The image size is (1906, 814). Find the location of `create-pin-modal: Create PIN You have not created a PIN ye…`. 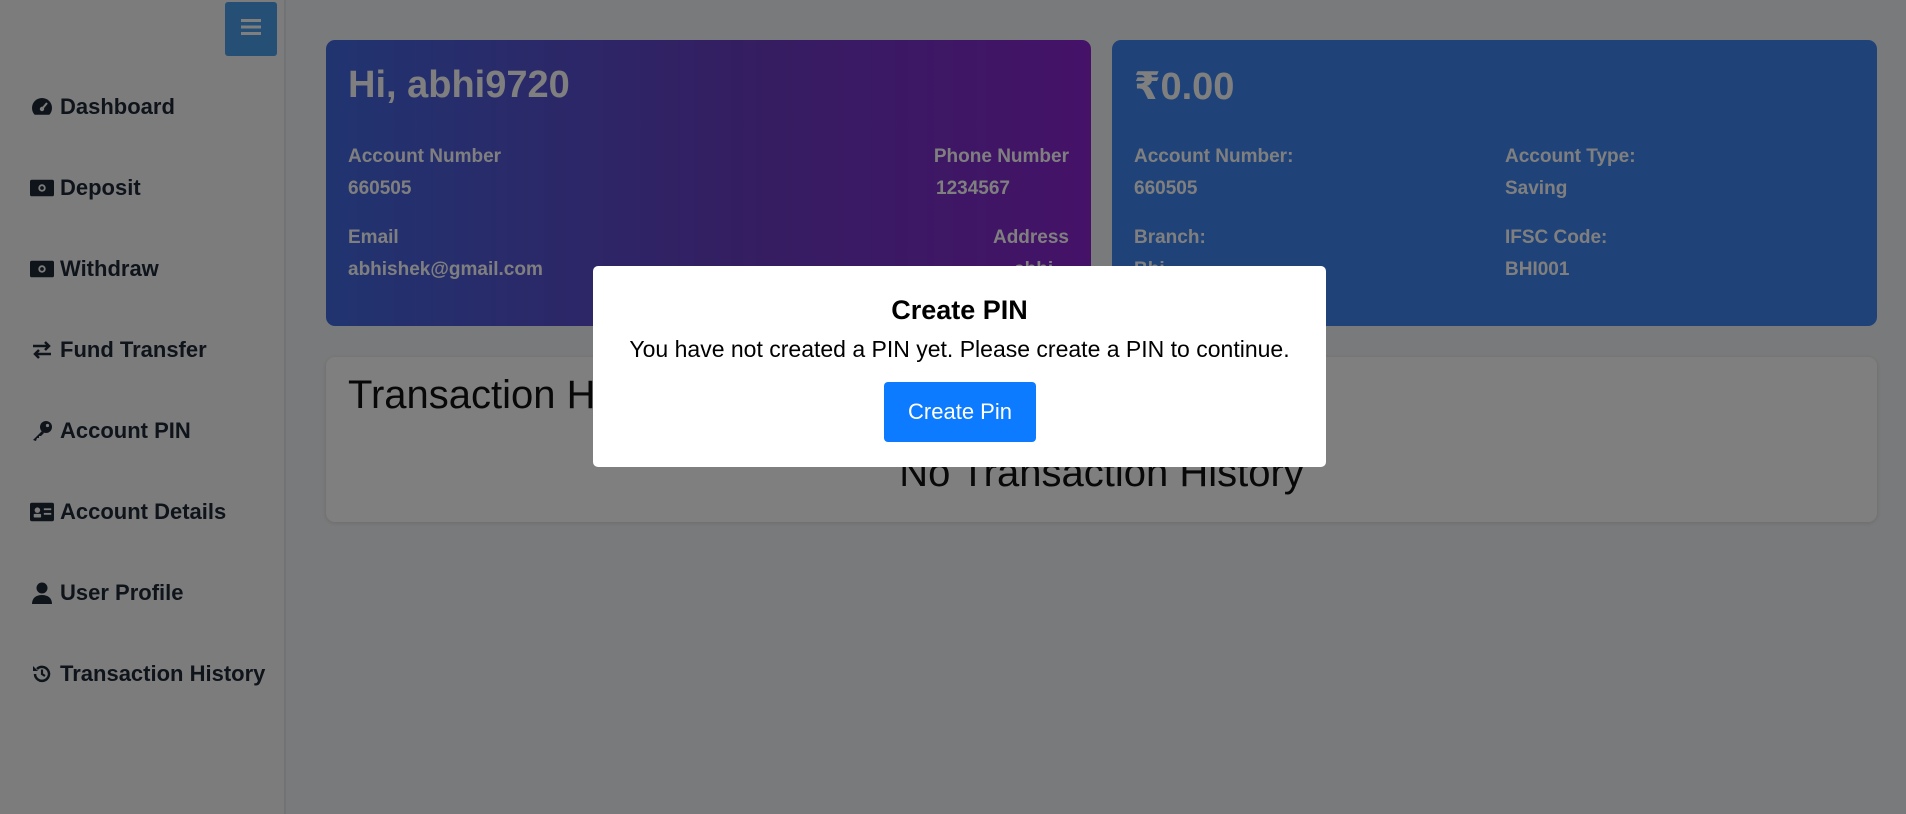

create-pin-modal: Create PIN You have not created a PIN ye… is located at coordinates (959, 366).